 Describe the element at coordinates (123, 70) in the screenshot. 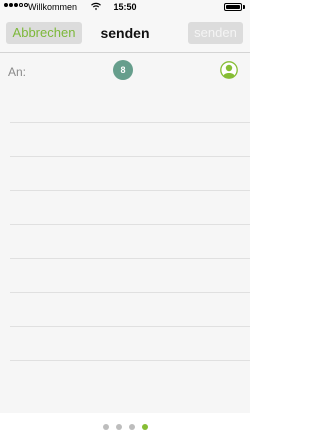

I see `recipient-count-badge: 8` at that location.